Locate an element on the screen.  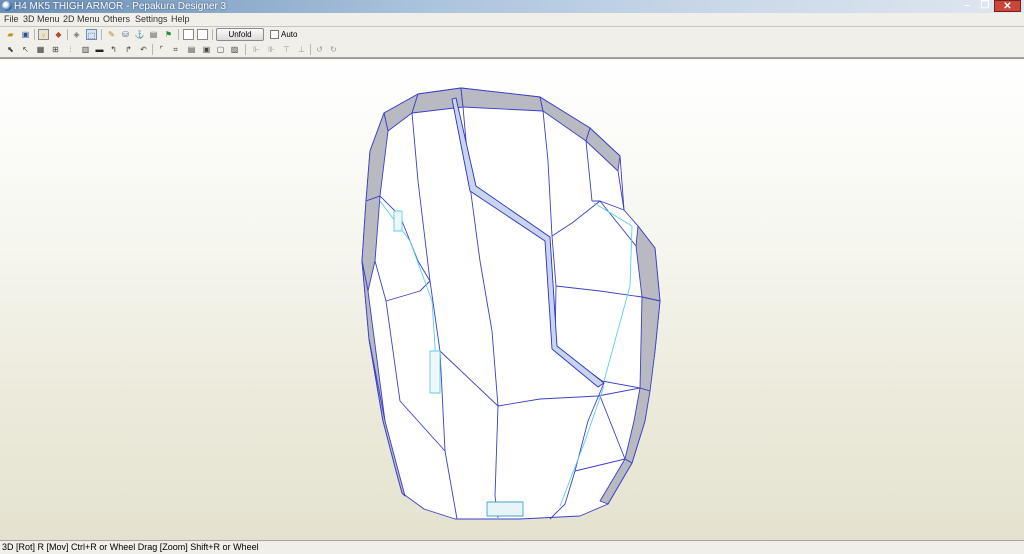
snap-icon: ↶ is located at coordinates (143, 49).